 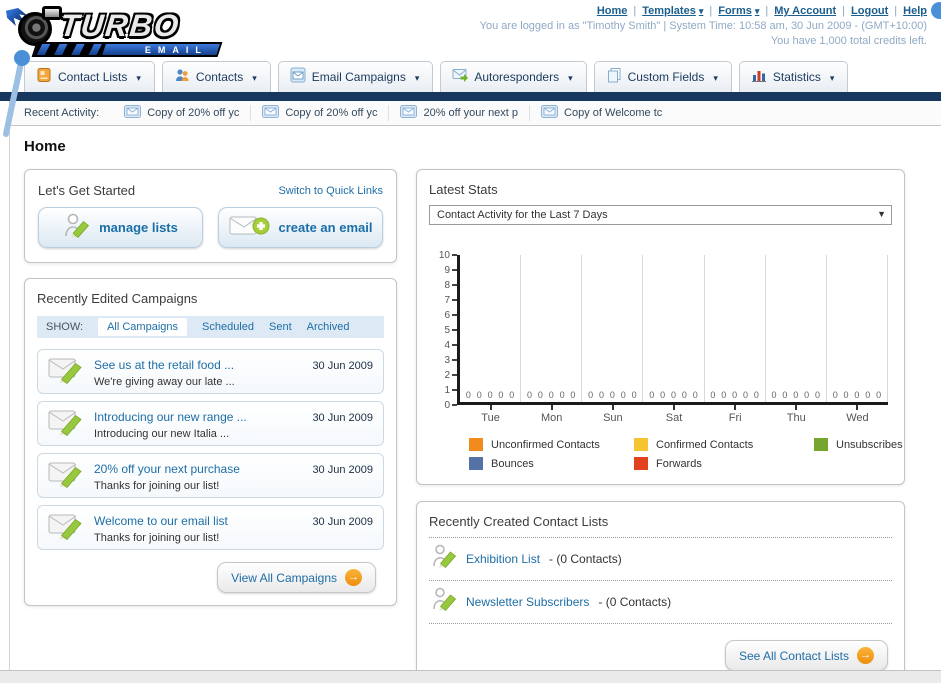 I want to click on contact-list-row: Newsletter Subscribers - (0 Contacts), so click(x=660, y=602).